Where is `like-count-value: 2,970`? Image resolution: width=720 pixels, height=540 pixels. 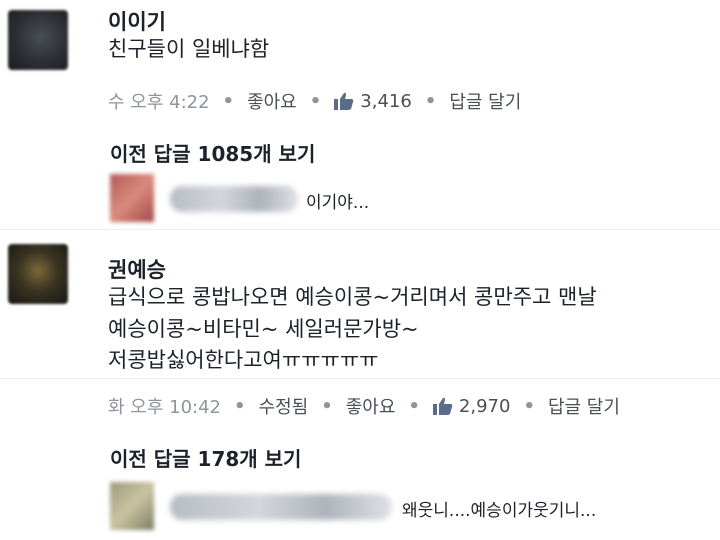 like-count-value: 2,970 is located at coordinates (484, 406).